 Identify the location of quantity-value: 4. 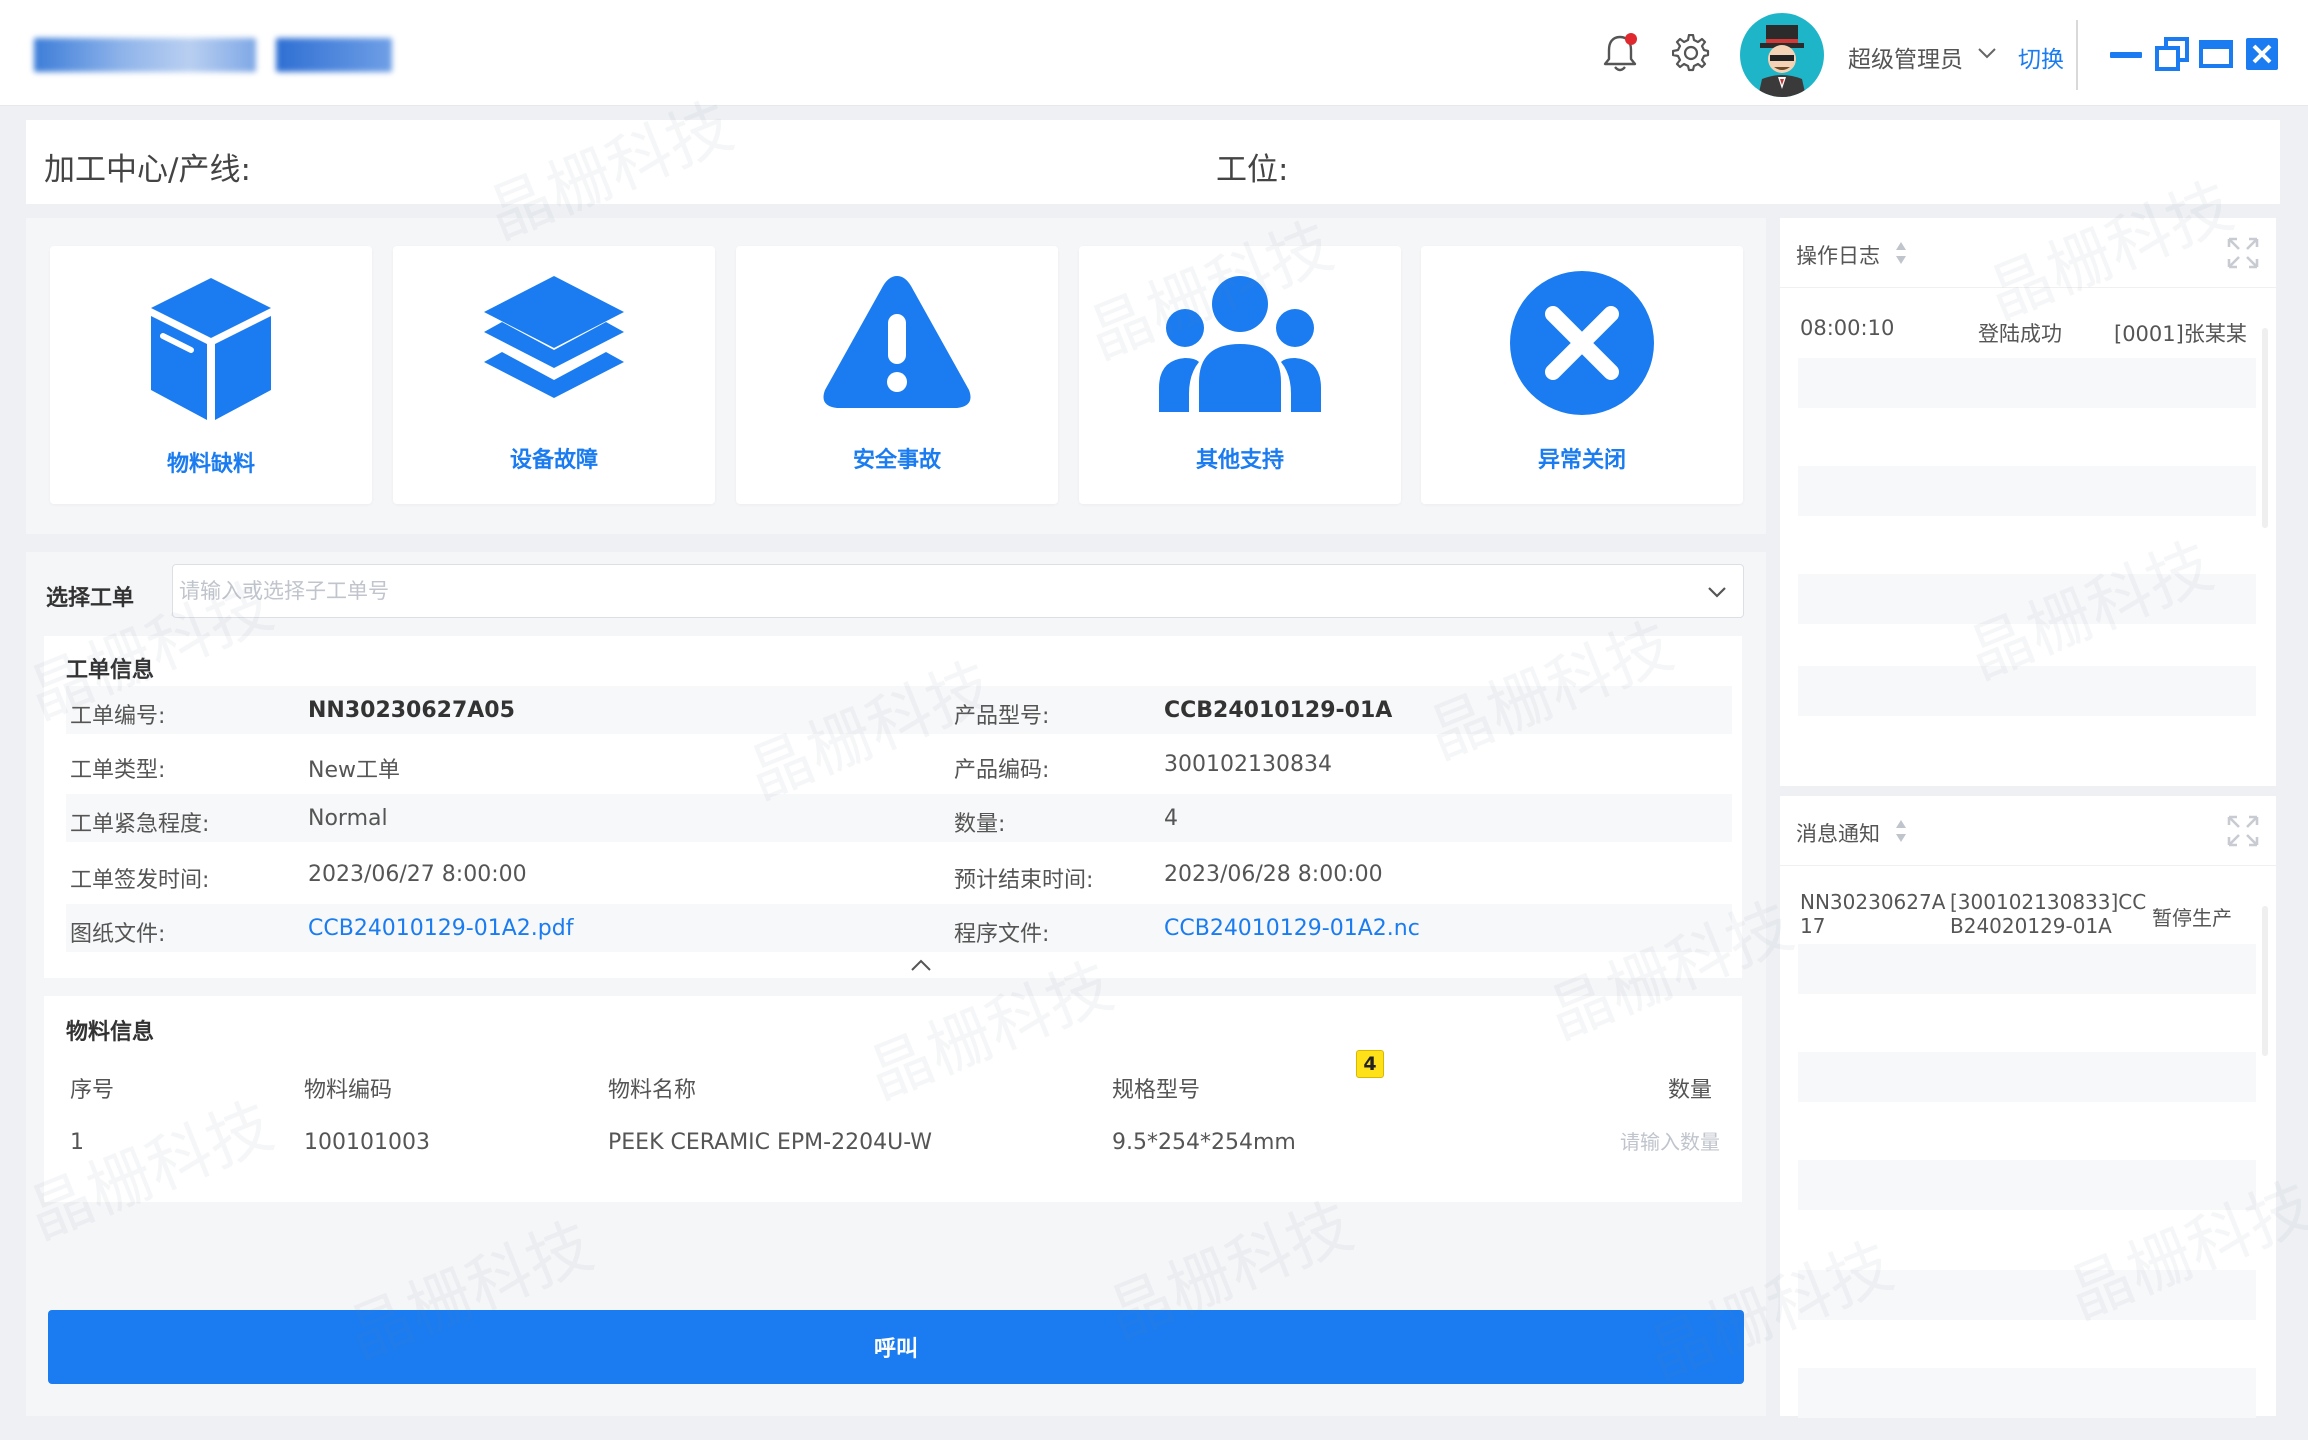
(1171, 818).